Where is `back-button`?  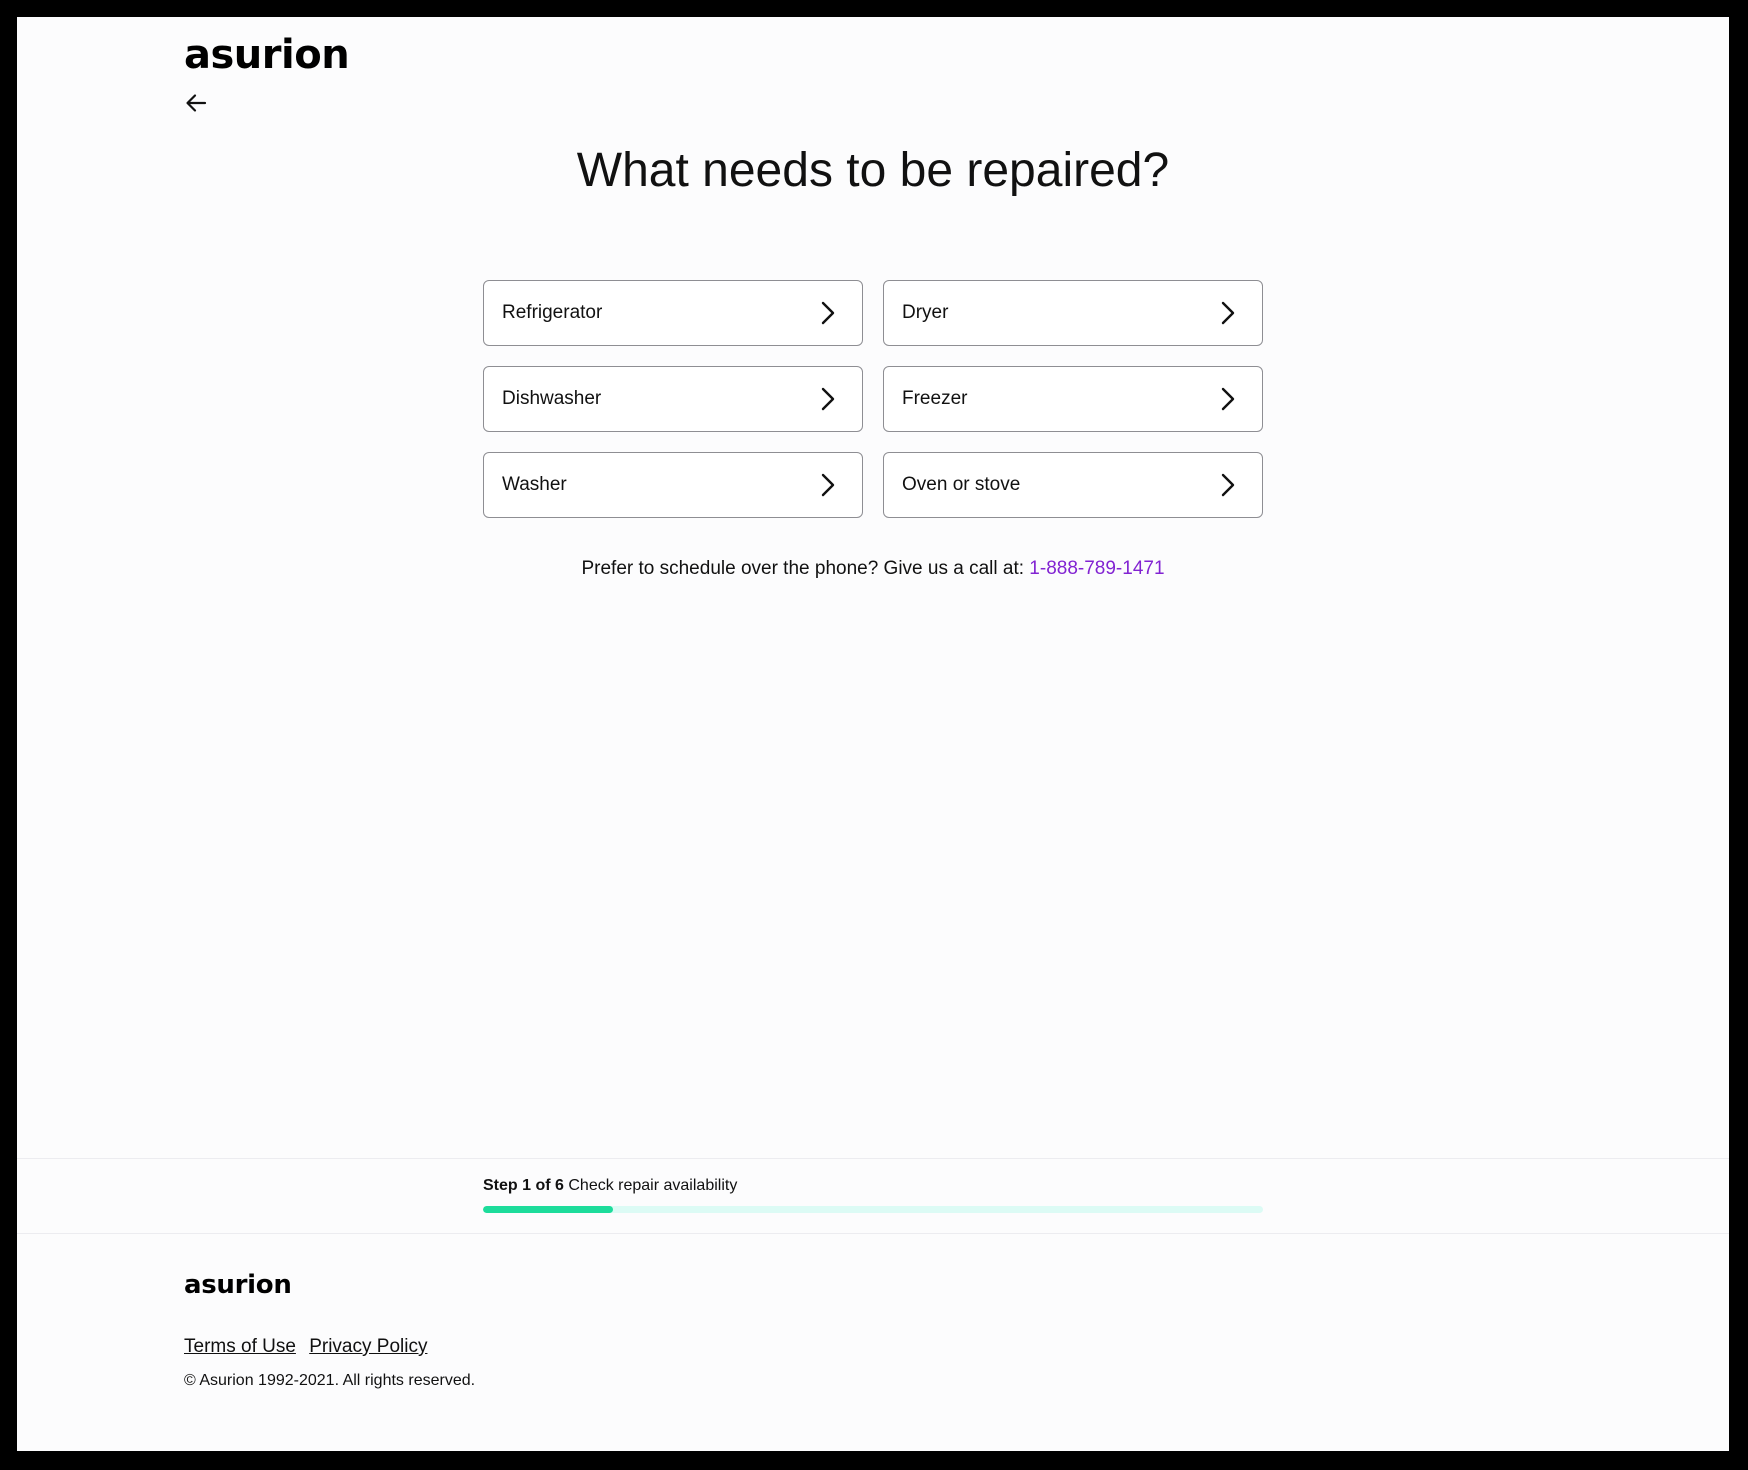 back-button is located at coordinates (196, 103).